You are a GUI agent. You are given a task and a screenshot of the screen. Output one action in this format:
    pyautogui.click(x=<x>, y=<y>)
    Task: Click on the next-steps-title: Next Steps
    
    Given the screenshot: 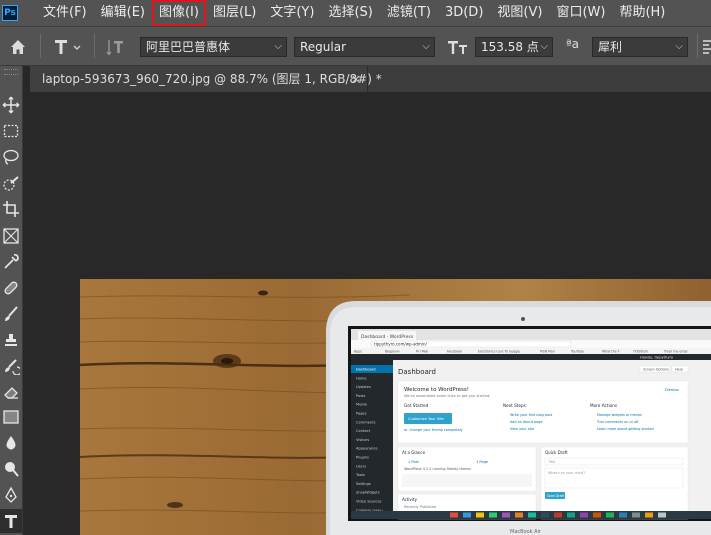 What is the action you would take?
    pyautogui.click(x=514, y=405)
    